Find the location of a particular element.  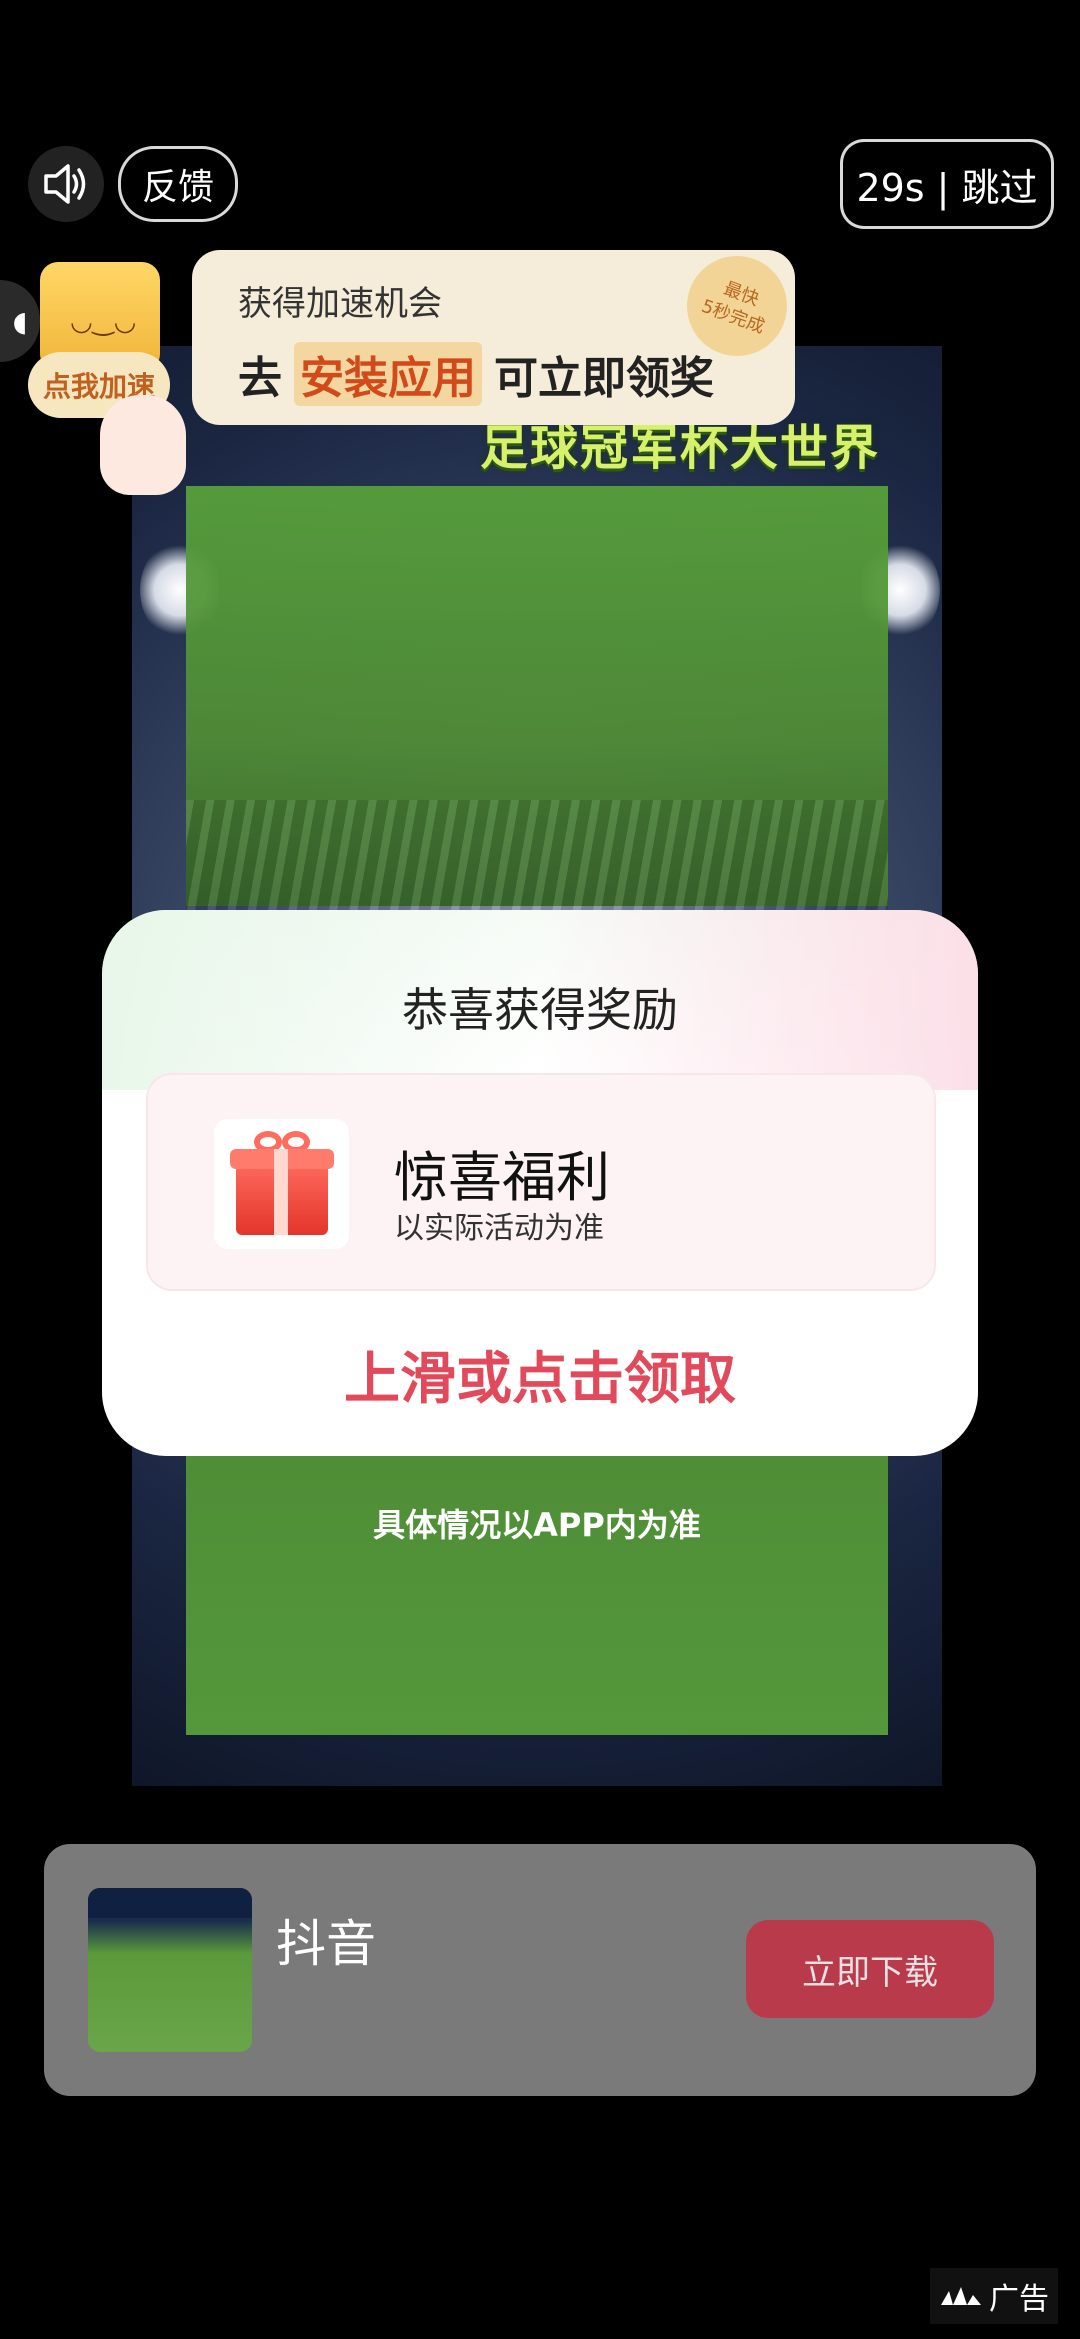

pointing-hand-icon is located at coordinates (143, 445).